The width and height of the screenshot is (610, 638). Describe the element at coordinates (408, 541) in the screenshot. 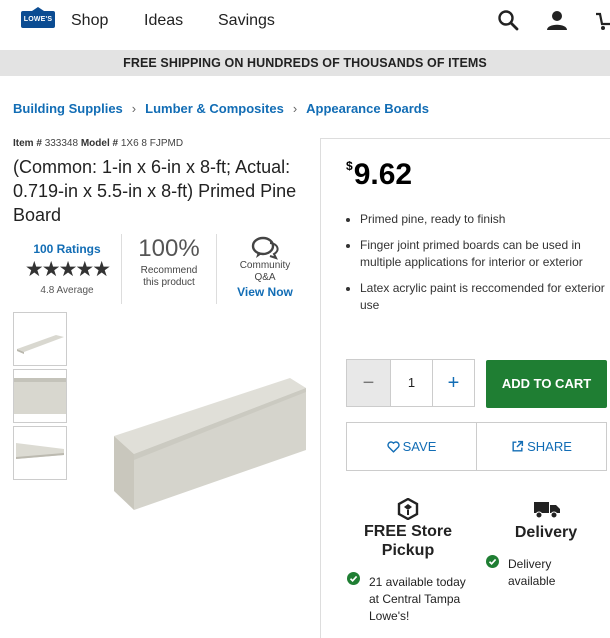

I see `store-pickup-title: FREE Store Pickup` at that location.